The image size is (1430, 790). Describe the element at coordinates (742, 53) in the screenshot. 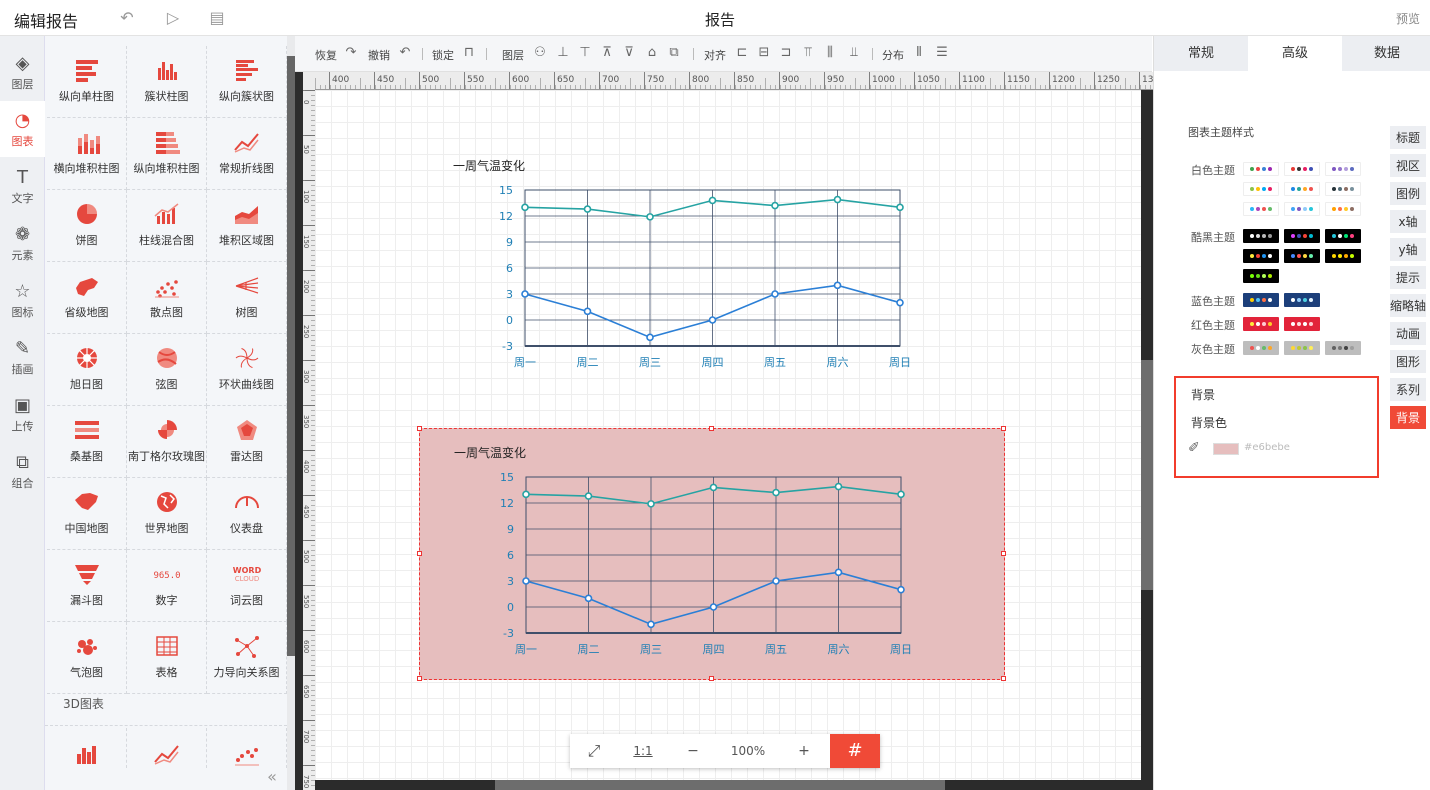

I see `align-left-icon: ⊏` at that location.